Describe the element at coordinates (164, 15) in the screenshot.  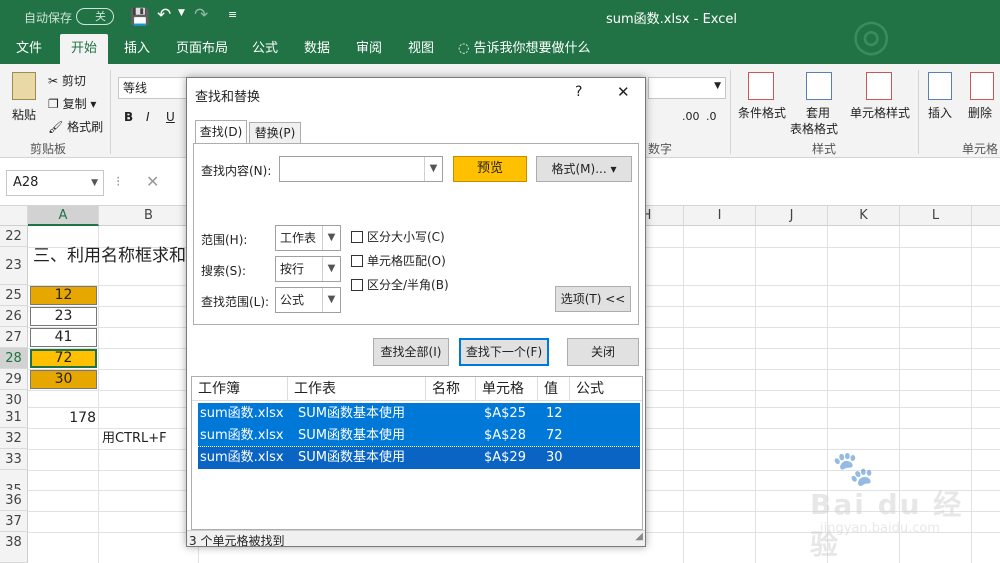
I see `undo-icon: ↶` at that location.